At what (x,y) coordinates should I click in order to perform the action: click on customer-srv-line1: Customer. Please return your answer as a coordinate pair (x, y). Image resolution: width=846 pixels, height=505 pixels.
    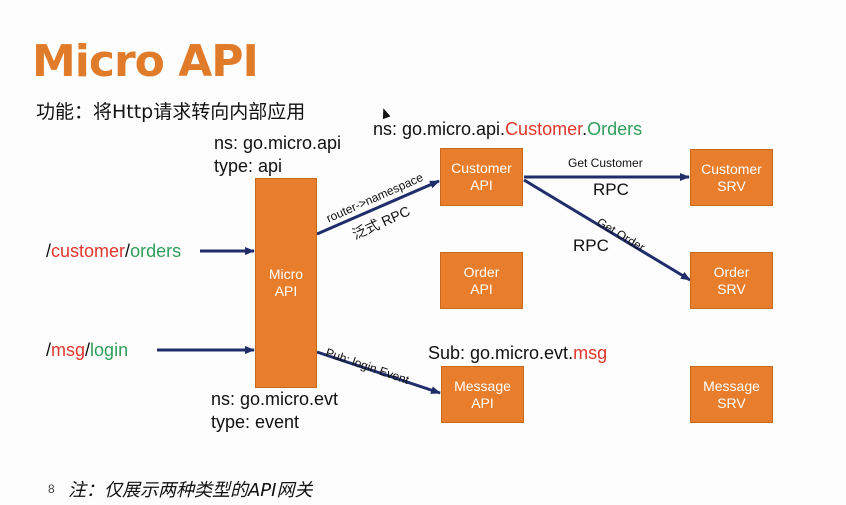
    Looking at the image, I should click on (731, 168).